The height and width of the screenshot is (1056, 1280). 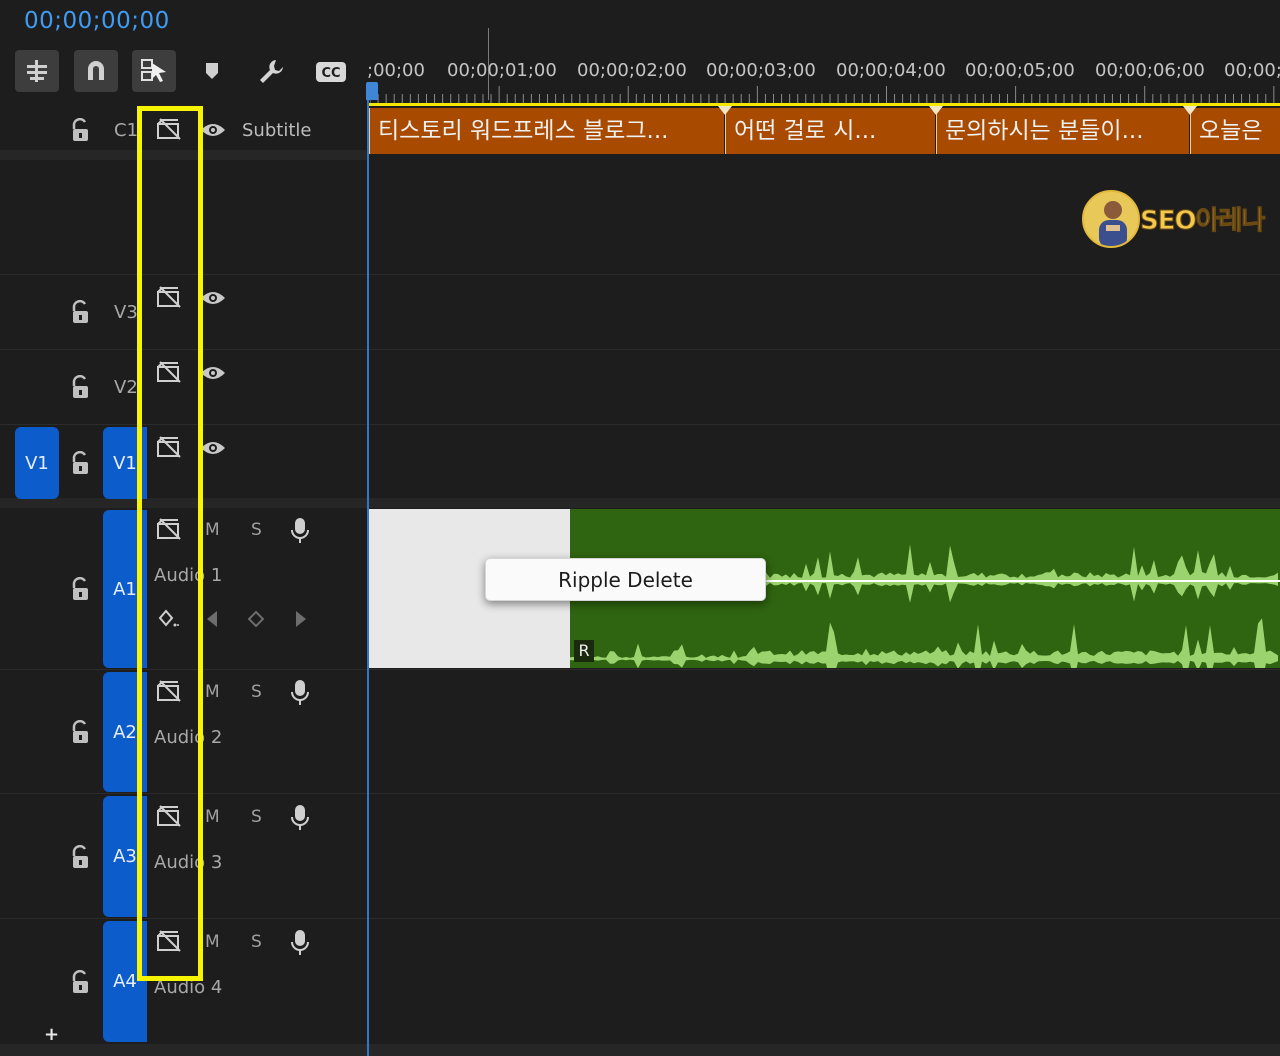 What do you see at coordinates (256, 817) in the screenshot?
I see `solo-button-a3: S` at bounding box center [256, 817].